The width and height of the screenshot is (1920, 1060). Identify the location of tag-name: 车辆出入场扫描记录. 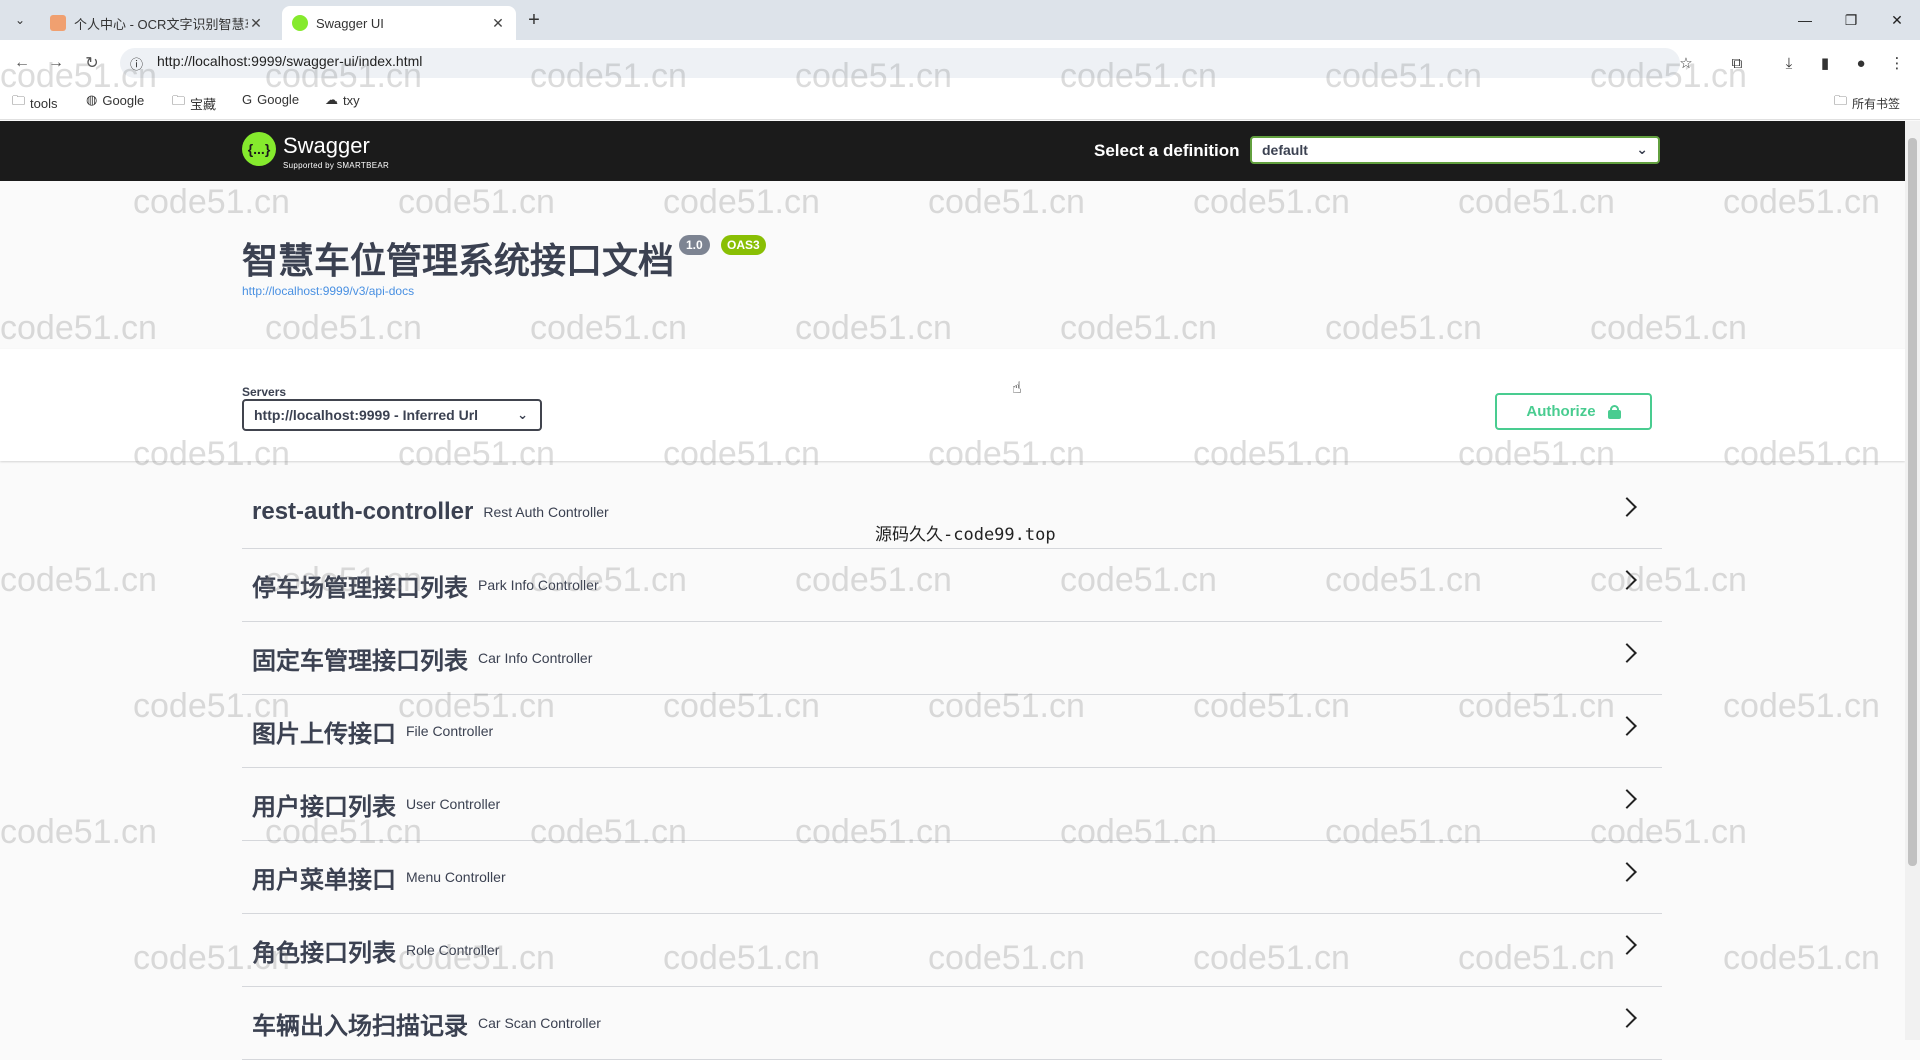
(360, 1026).